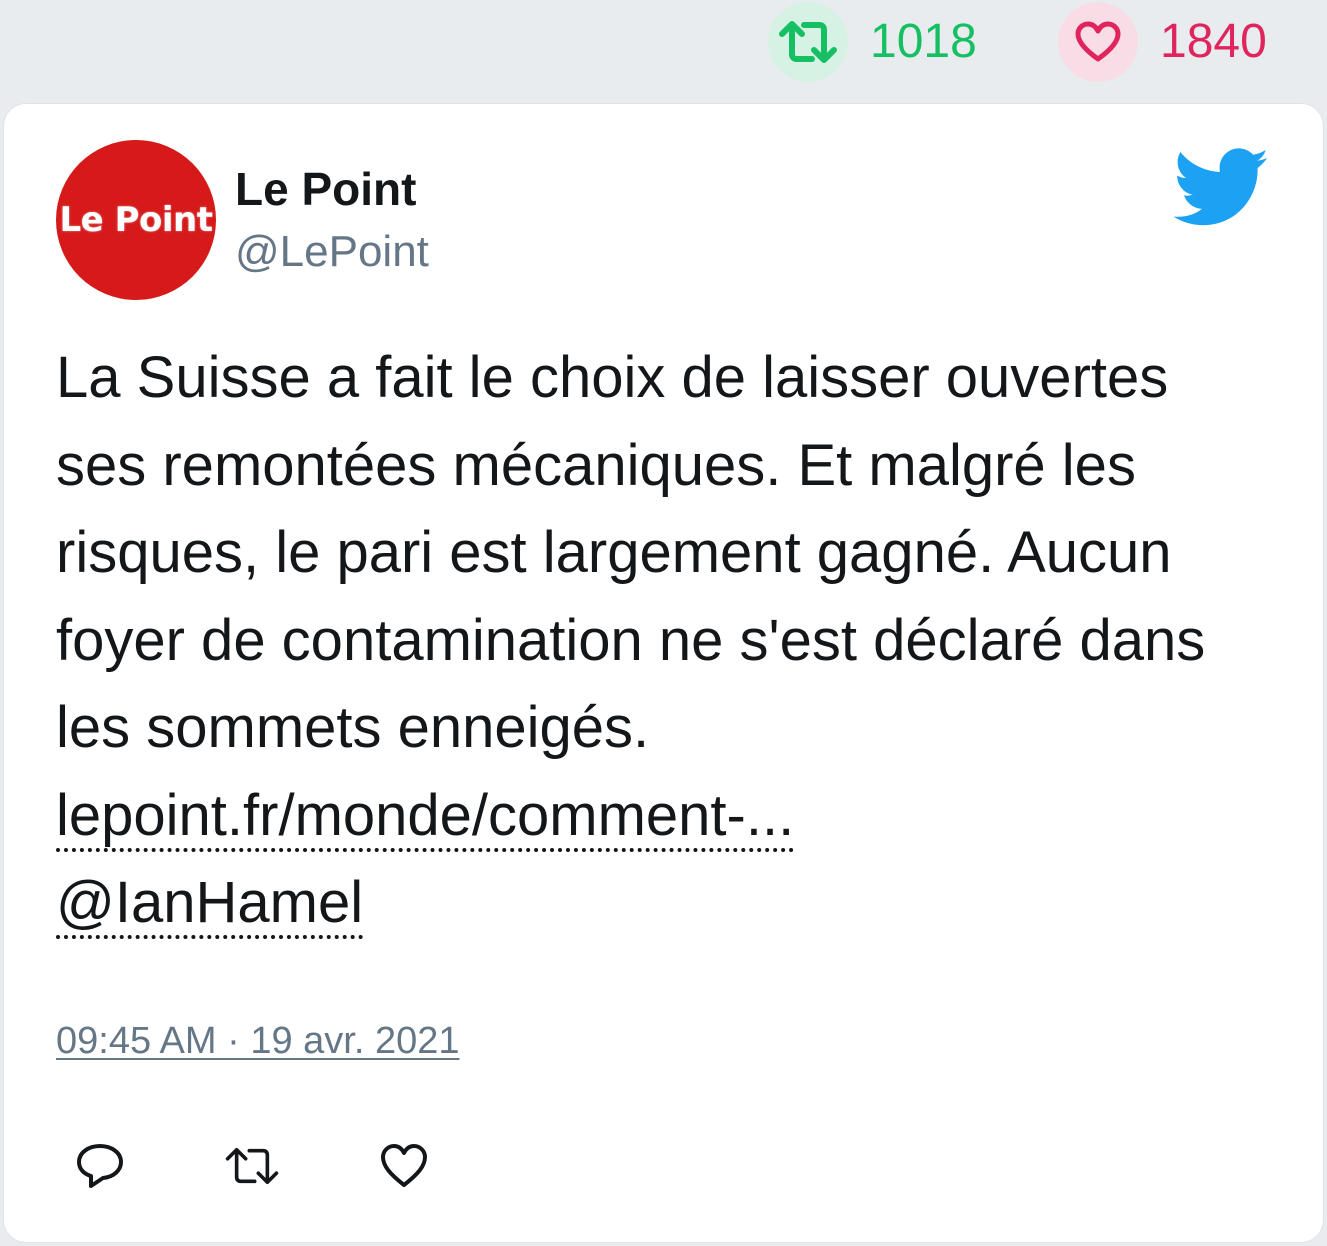 The image size is (1327, 1246). Describe the element at coordinates (325, 189) in the screenshot. I see `display-name: Le Point` at that location.